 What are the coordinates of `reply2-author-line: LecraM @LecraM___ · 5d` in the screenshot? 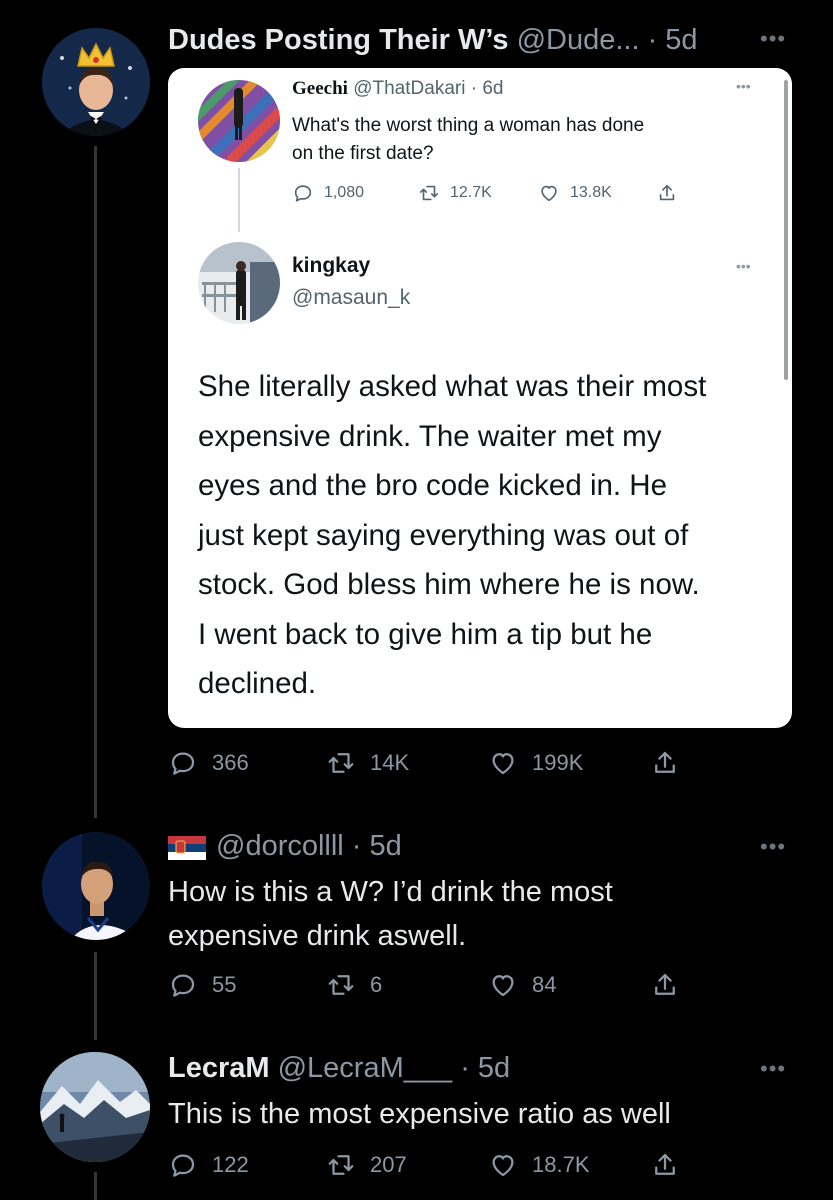 It's located at (339, 1068).